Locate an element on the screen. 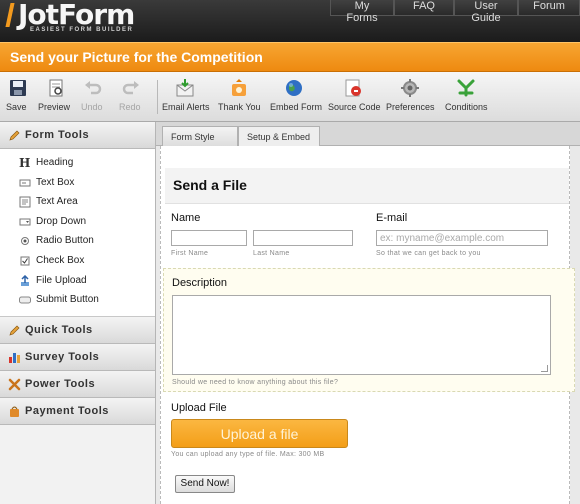 The width and height of the screenshot is (580, 504). last-name-input is located at coordinates (303, 238).